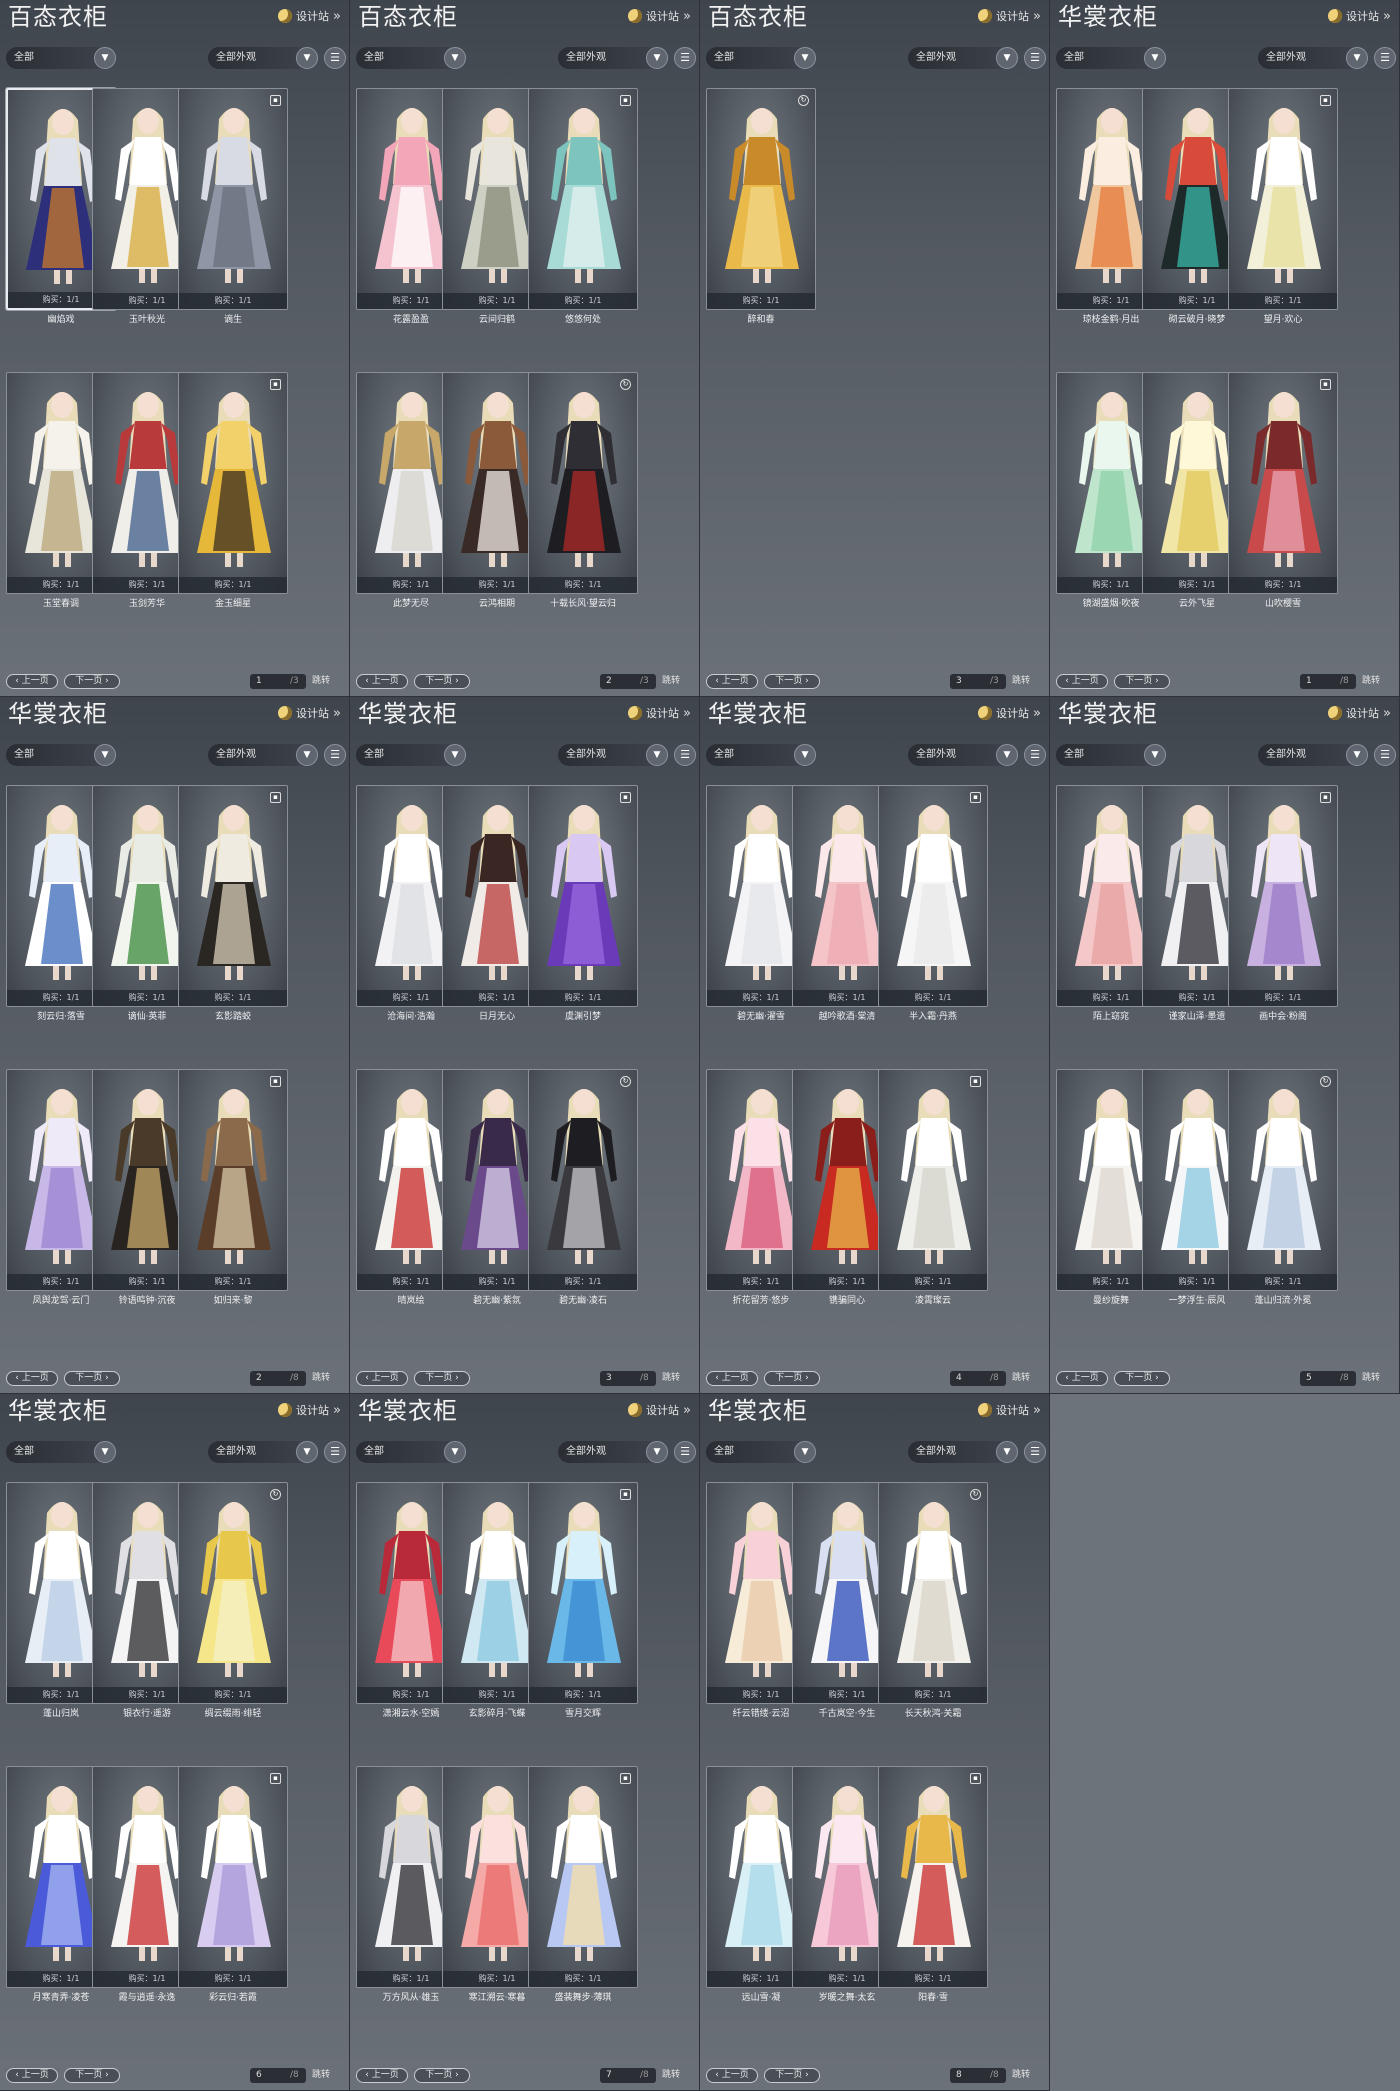  Describe the element at coordinates (978, 681) in the screenshot. I see `page-number-input: 3/3` at that location.